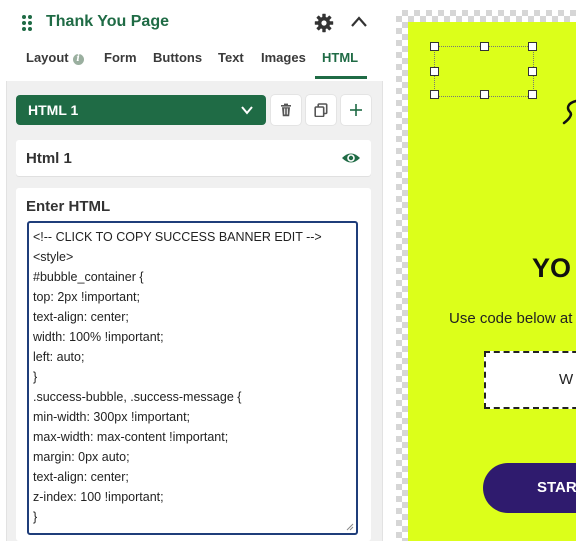 This screenshot has height=541, width=576. What do you see at coordinates (359, 22) in the screenshot?
I see `chevron-up-icon` at bounding box center [359, 22].